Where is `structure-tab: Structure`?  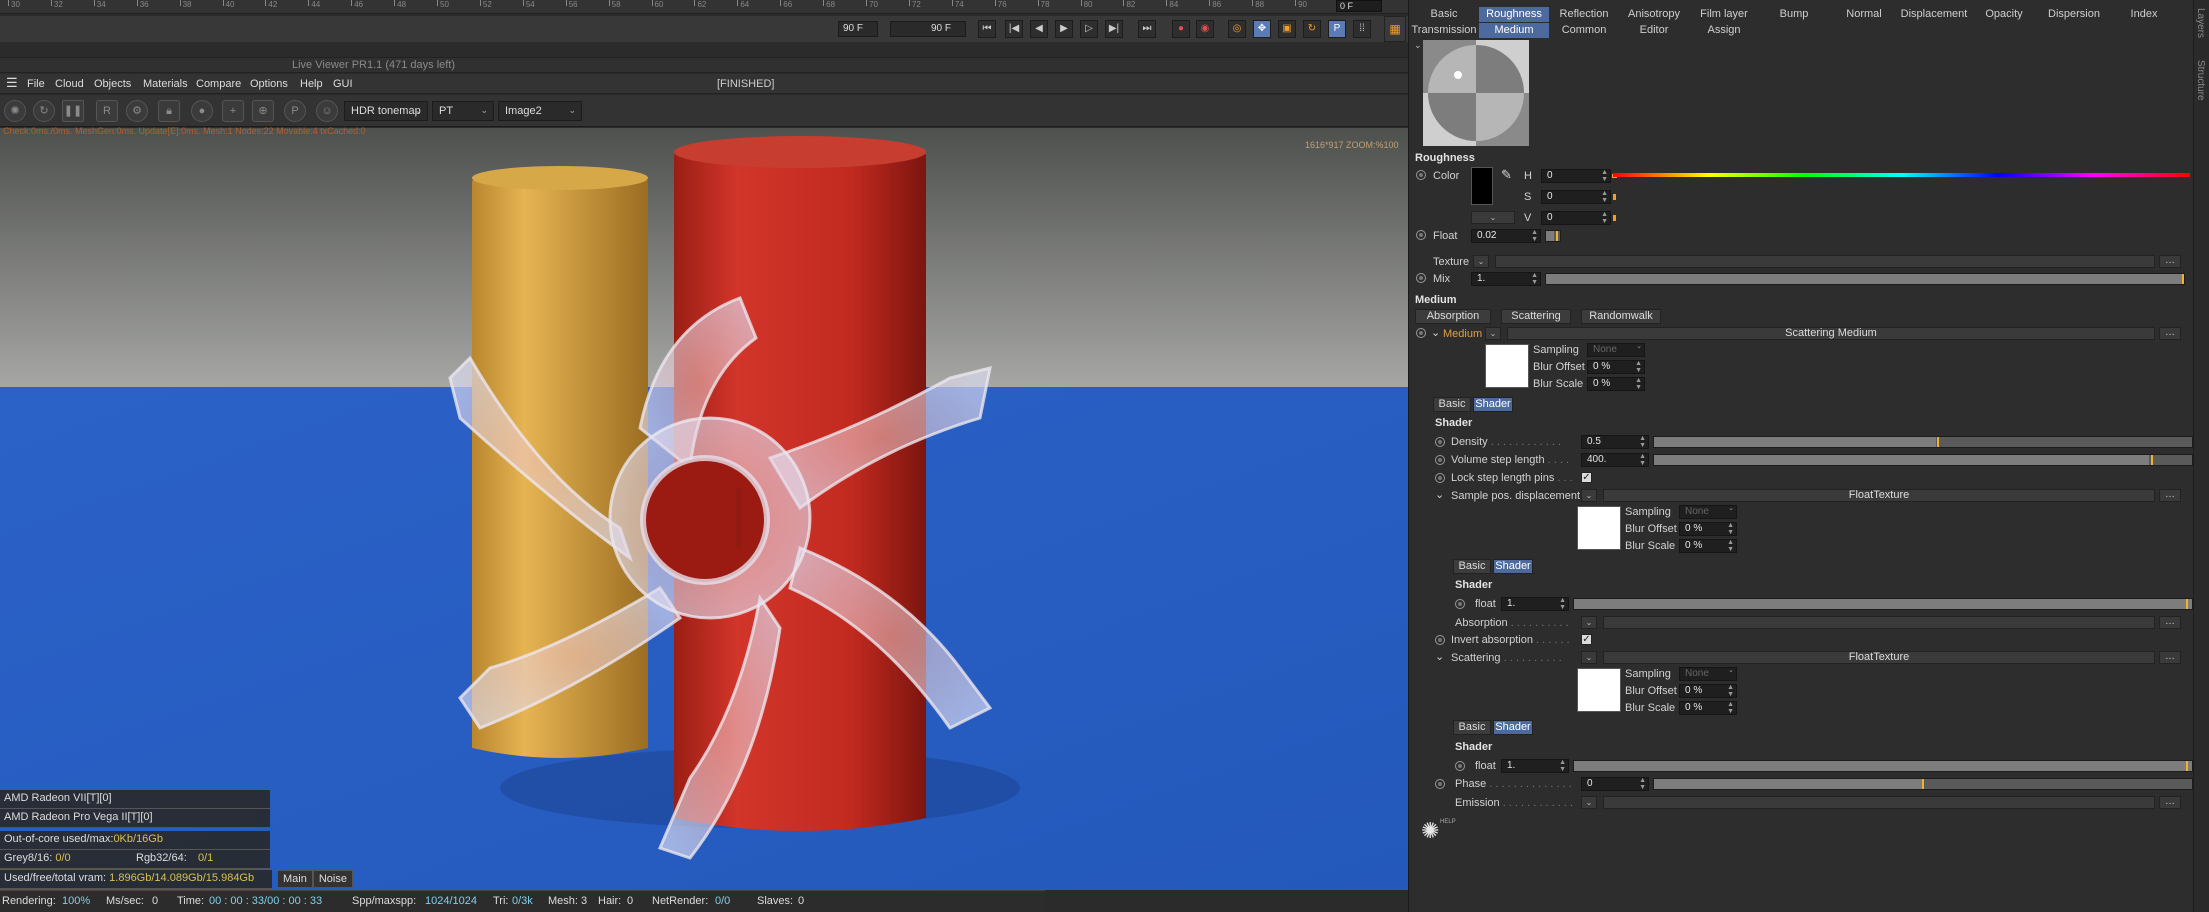
structure-tab: Structure is located at coordinates (2200, 80).